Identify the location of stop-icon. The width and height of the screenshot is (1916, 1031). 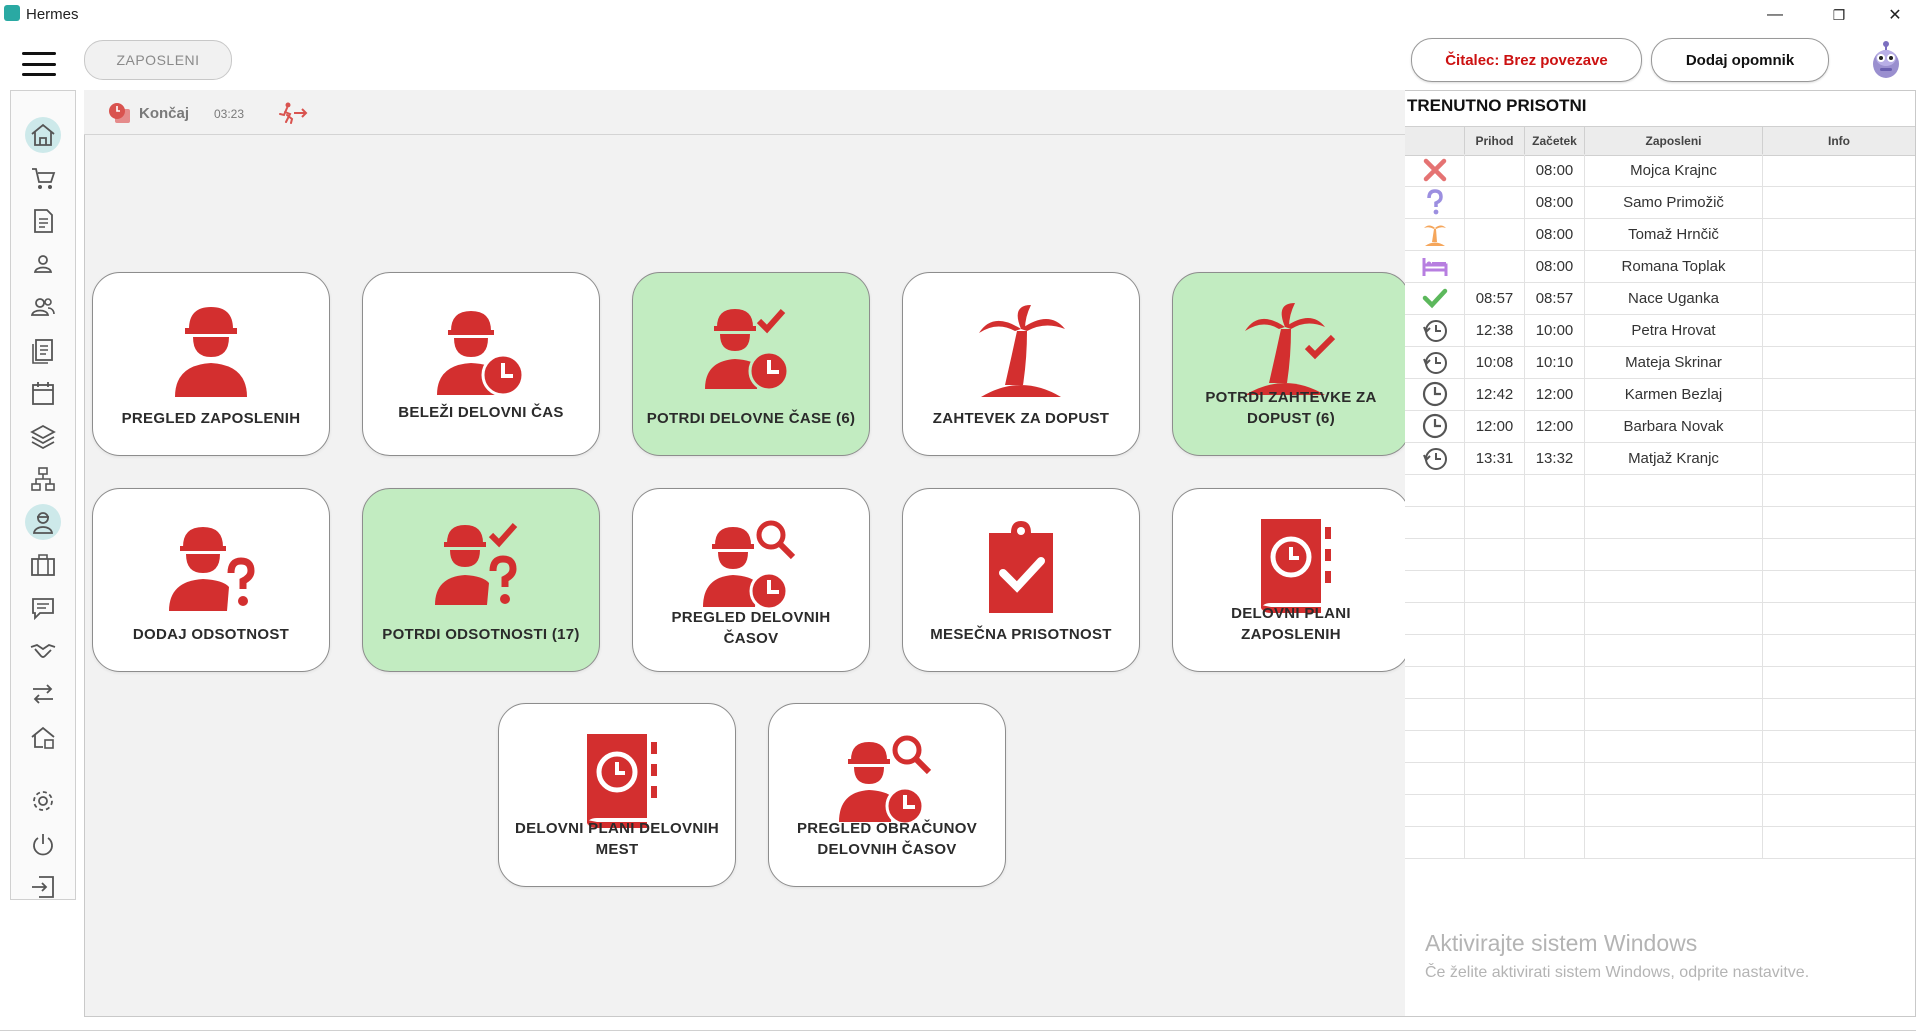
(120, 113).